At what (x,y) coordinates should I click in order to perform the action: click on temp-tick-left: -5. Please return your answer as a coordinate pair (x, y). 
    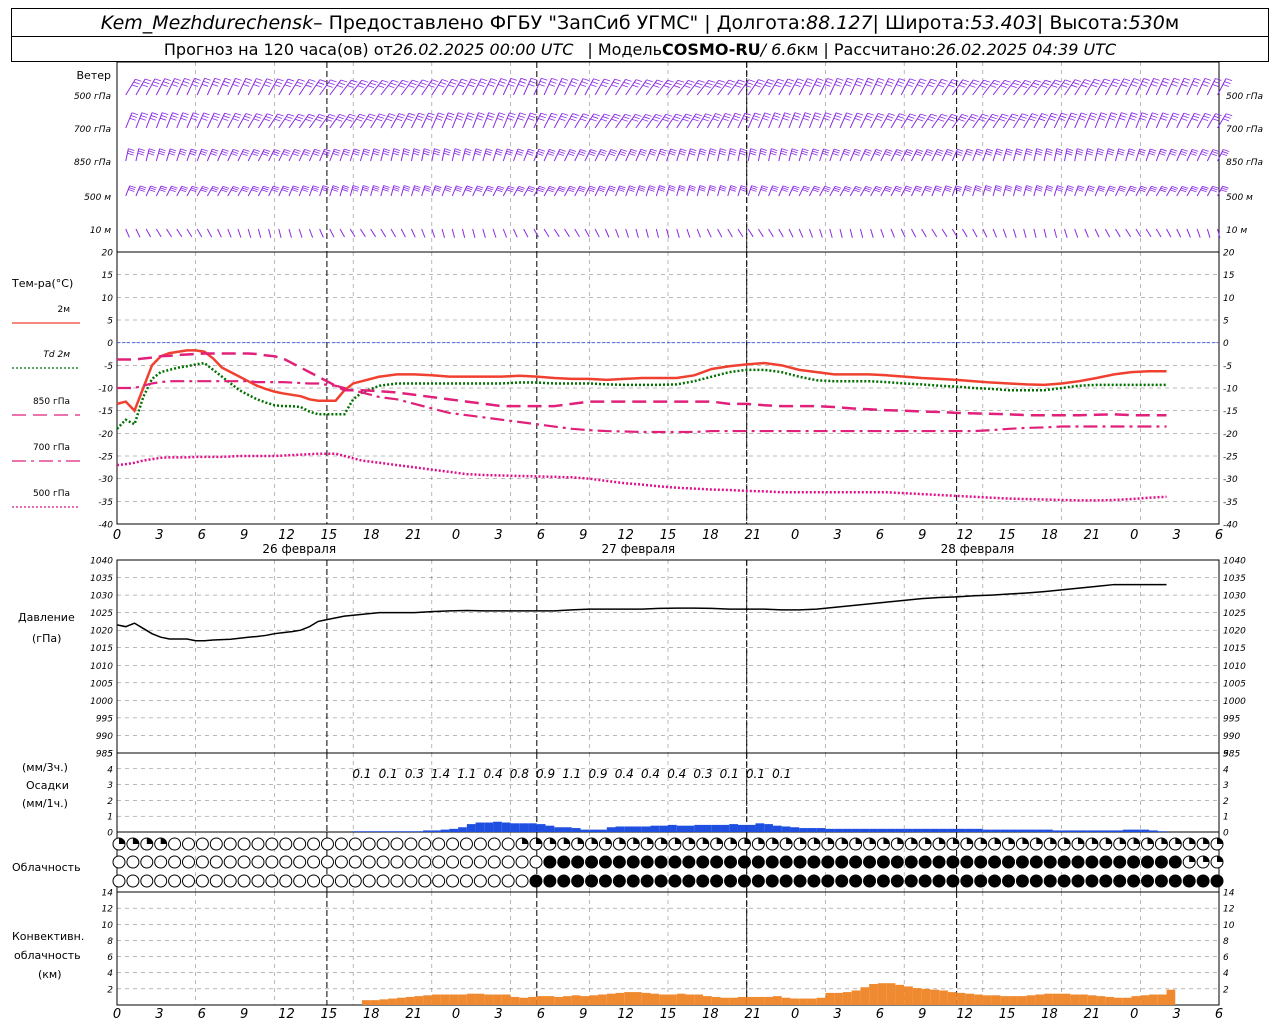
    Looking at the image, I should click on (108, 367).